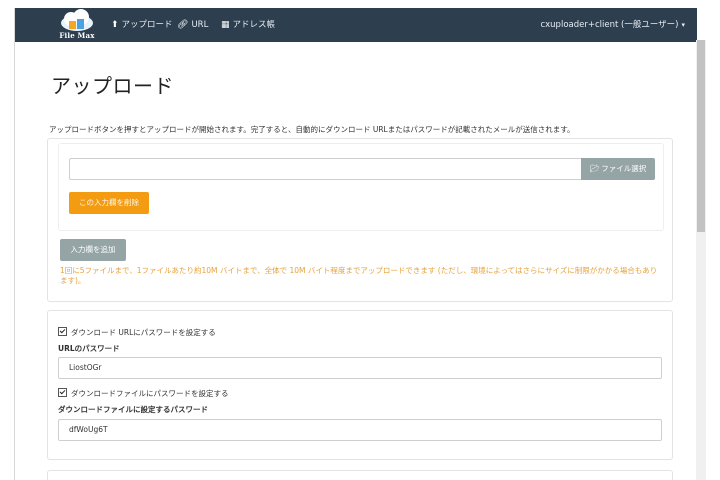  Describe the element at coordinates (133, 409) in the screenshot. I see `file-password-label: ダウンロードファイルに設定するパスワード` at that location.